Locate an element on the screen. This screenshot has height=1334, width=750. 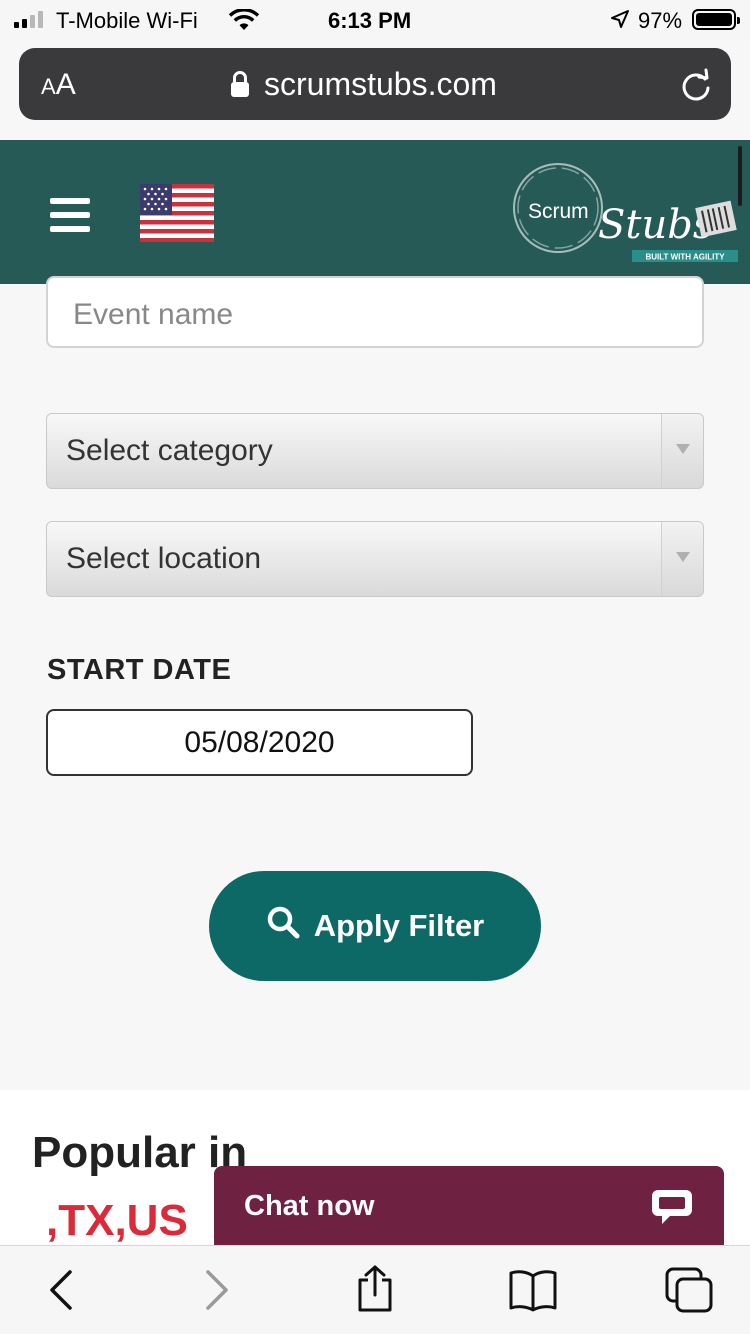
lock-icon is located at coordinates (240, 86).